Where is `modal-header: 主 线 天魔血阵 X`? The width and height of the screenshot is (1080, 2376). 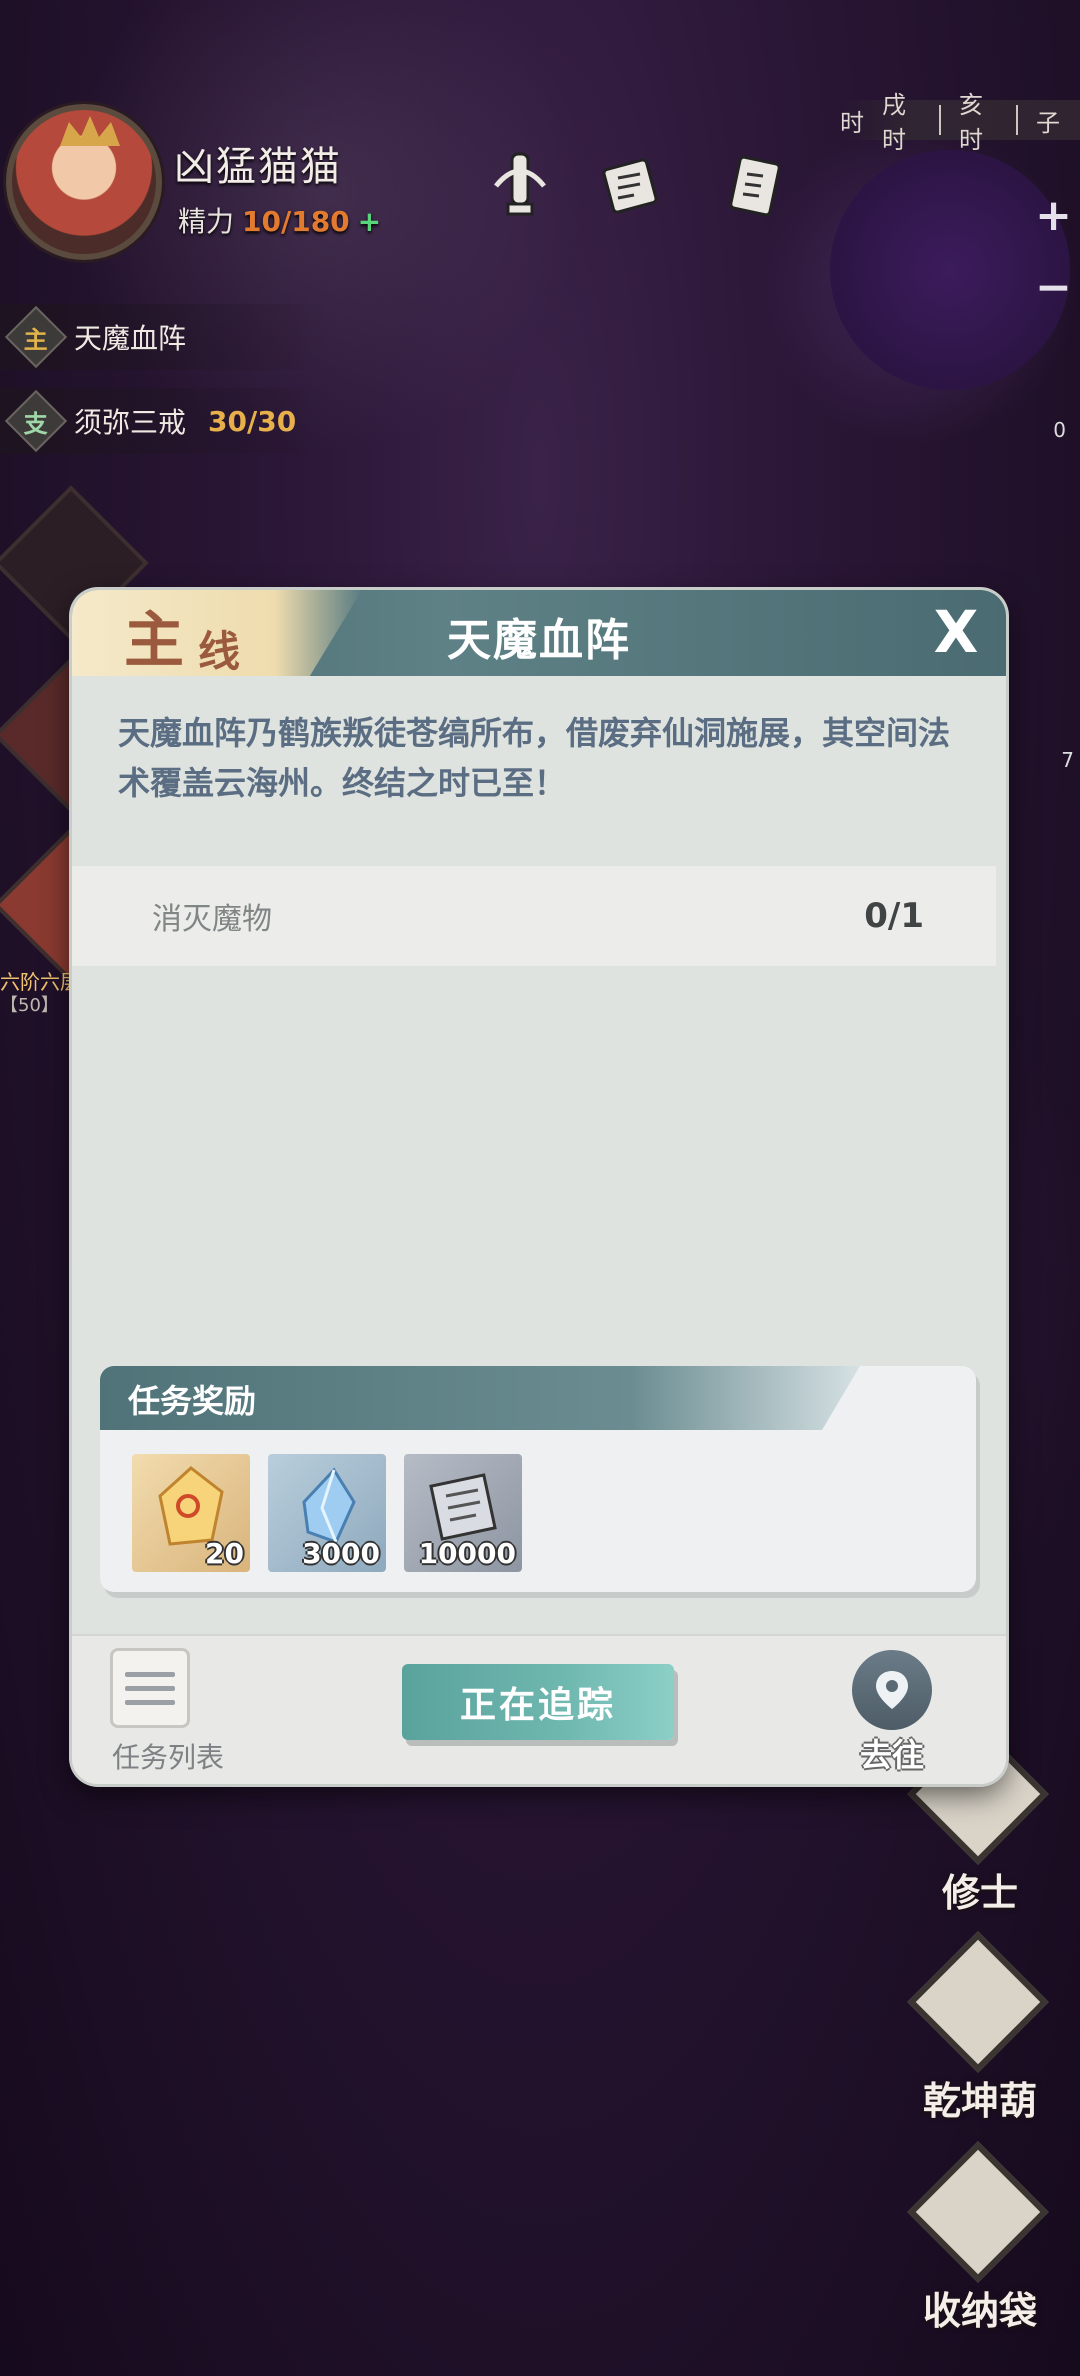 modal-header: 主 线 天魔血阵 X is located at coordinates (539, 633).